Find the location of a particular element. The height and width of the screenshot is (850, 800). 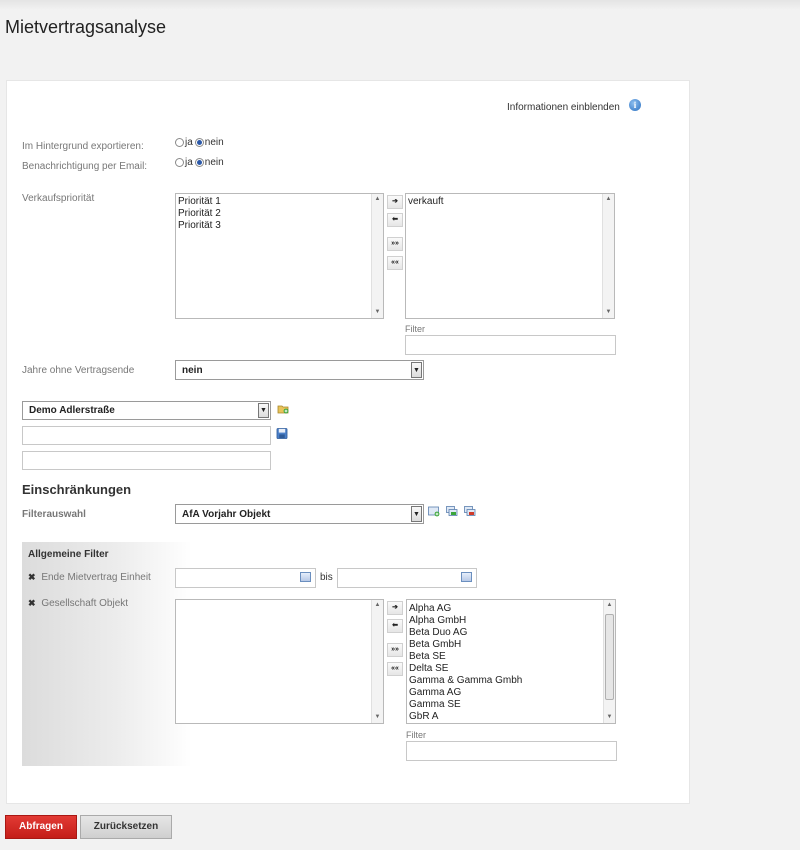

end-contract-label: Ende Mietvertrag Einheit is located at coordinates (96, 577).